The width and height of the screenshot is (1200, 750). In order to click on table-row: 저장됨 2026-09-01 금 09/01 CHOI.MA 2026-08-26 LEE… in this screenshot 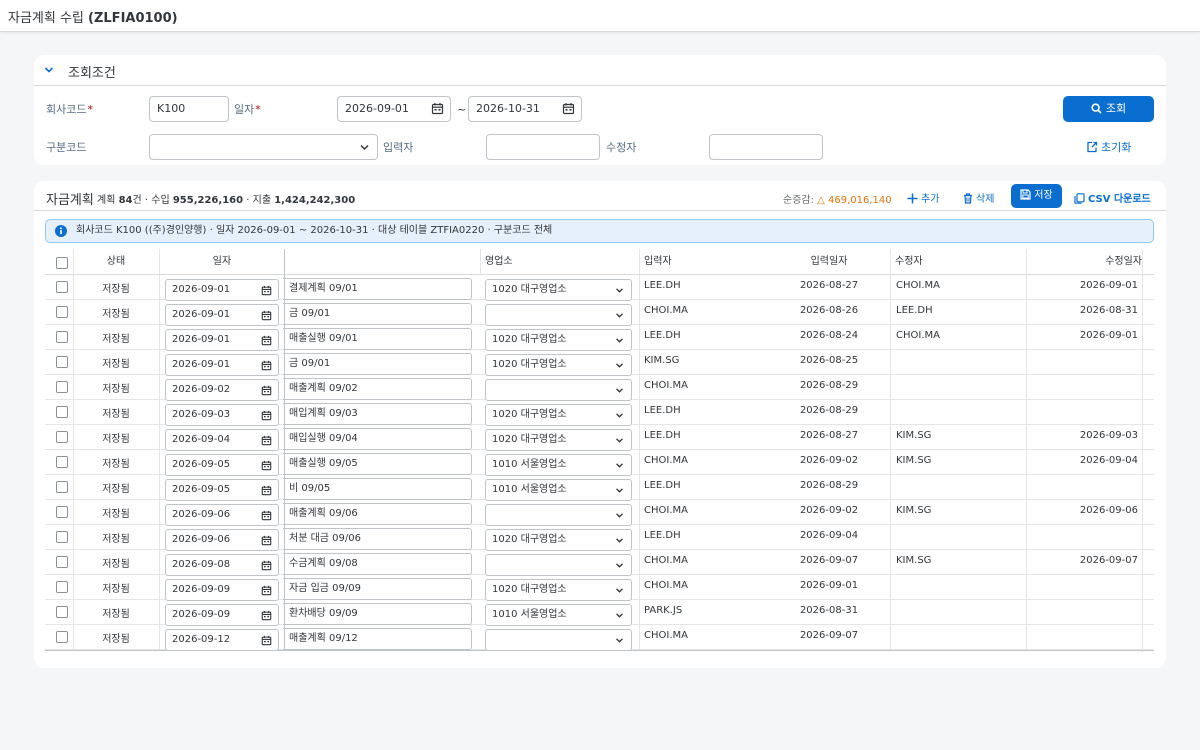, I will do `click(599, 313)`.